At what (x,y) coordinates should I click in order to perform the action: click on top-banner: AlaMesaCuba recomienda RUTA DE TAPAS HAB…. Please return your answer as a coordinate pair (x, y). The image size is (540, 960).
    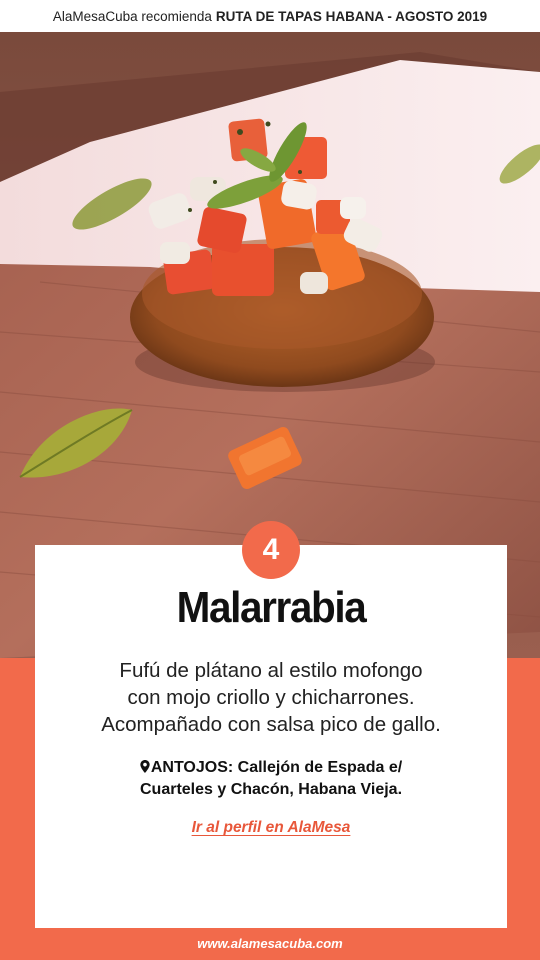
    Looking at the image, I should click on (270, 16).